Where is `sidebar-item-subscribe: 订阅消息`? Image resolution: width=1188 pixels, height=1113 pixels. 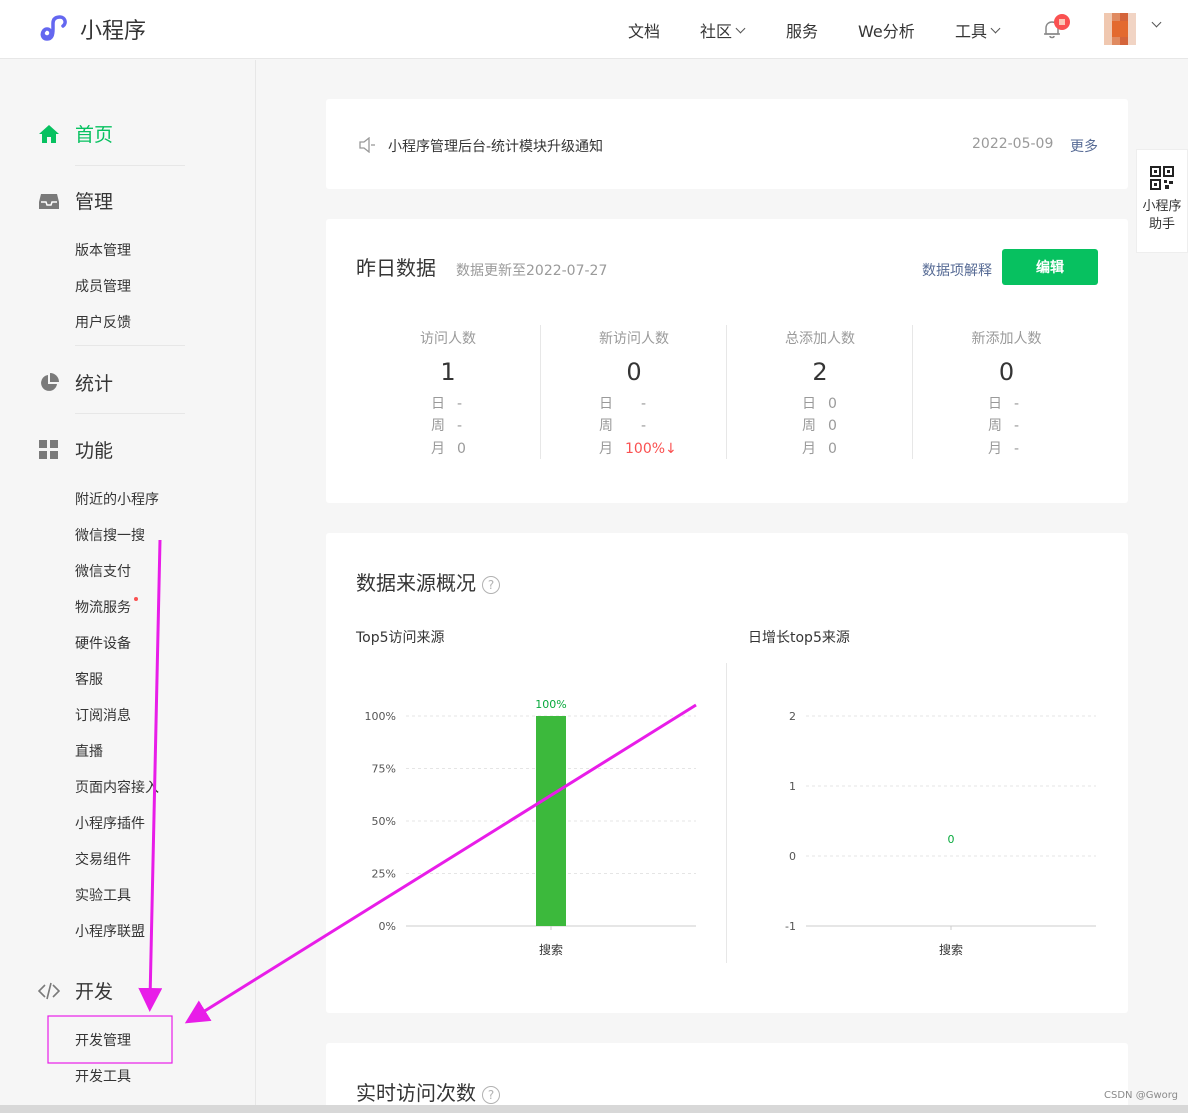
sidebar-item-subscribe: 订阅消息 is located at coordinates (103, 715).